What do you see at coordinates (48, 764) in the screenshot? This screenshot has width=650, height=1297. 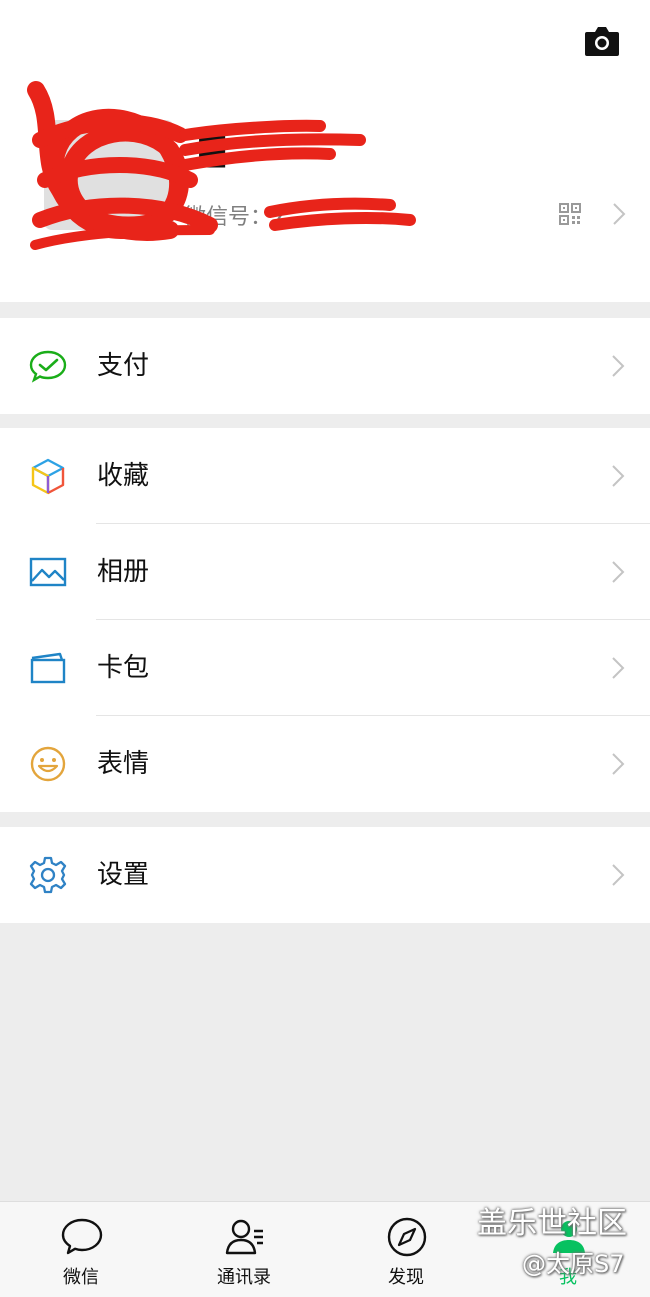 I see `smiley-face-icon` at bounding box center [48, 764].